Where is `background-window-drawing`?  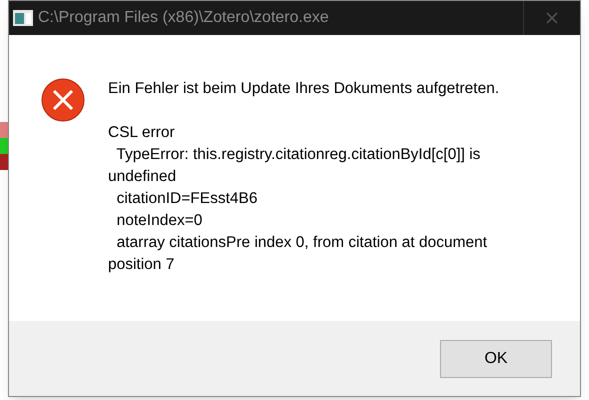
background-window-drawing is located at coordinates (4, 146).